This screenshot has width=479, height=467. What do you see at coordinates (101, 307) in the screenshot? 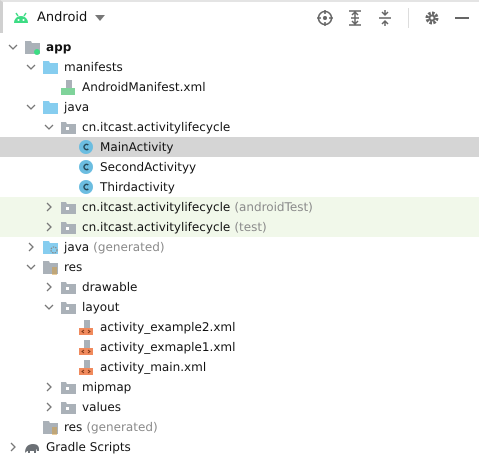
I see `node-label: layout` at bounding box center [101, 307].